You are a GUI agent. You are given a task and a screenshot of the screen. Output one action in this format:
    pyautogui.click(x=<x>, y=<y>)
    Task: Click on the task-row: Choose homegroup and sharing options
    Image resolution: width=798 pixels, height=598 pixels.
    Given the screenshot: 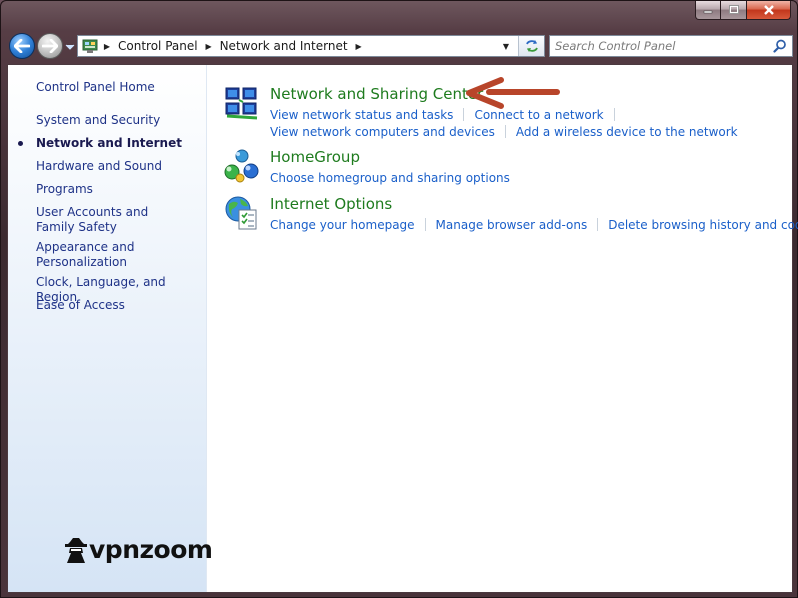 What is the action you would take?
    pyautogui.click(x=390, y=177)
    